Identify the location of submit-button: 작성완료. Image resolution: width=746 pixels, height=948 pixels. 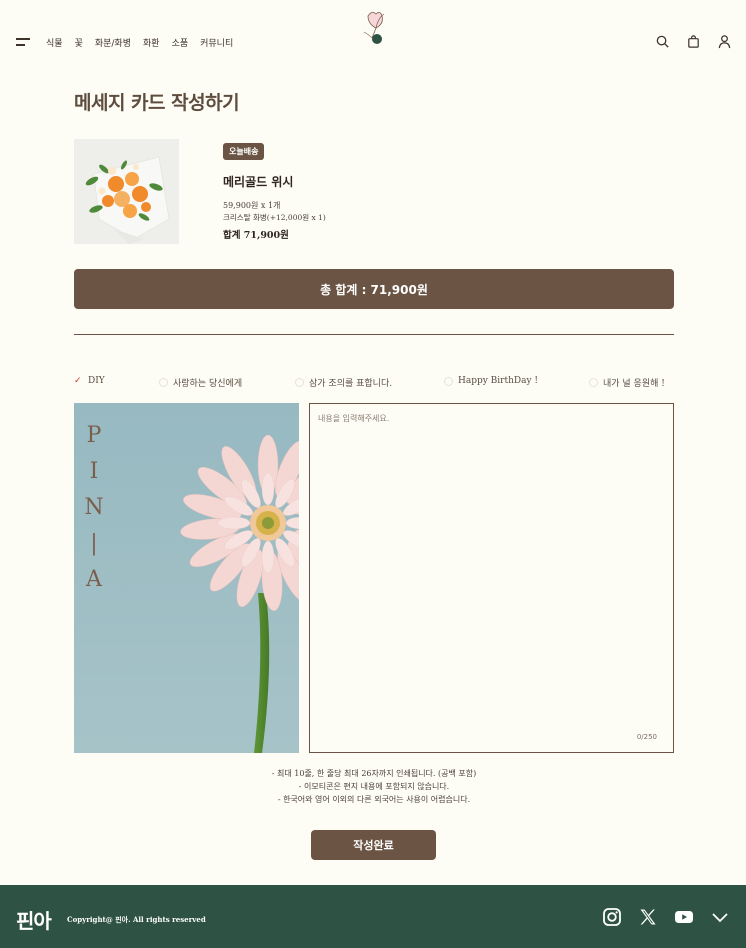
(373, 845).